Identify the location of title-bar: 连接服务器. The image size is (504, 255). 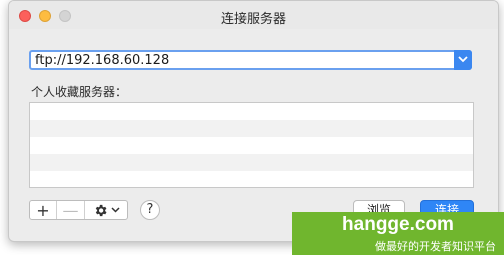
(253, 15).